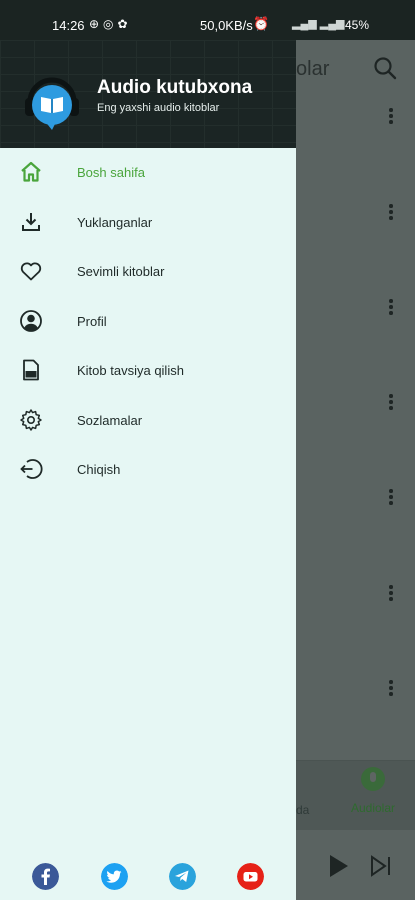 Image resolution: width=415 pixels, height=900 pixels. Describe the element at coordinates (31, 320) in the screenshot. I see `profile-icon` at that location.